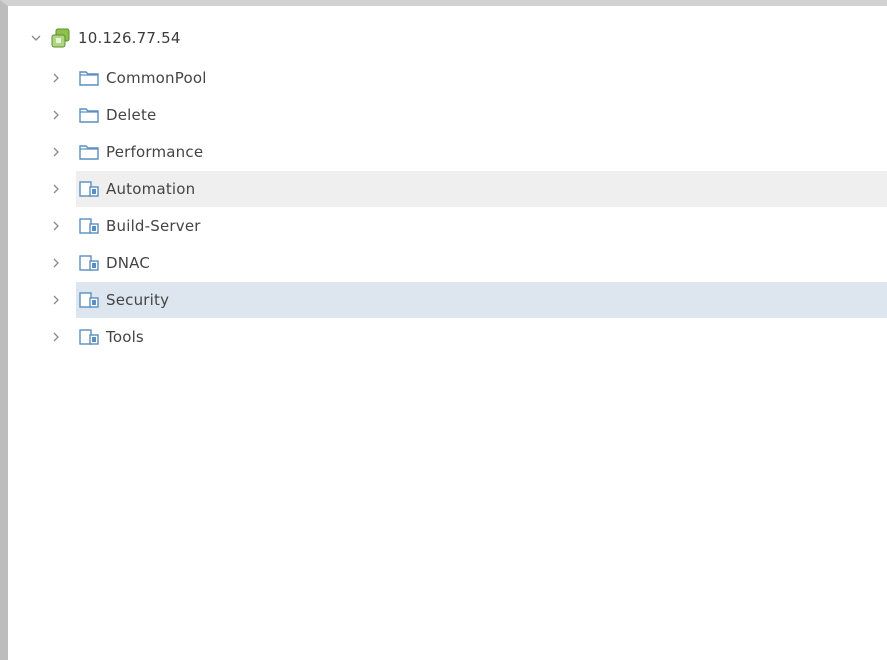 The width and height of the screenshot is (887, 660). I want to click on tree-item-dnac: DNAC, so click(467, 263).